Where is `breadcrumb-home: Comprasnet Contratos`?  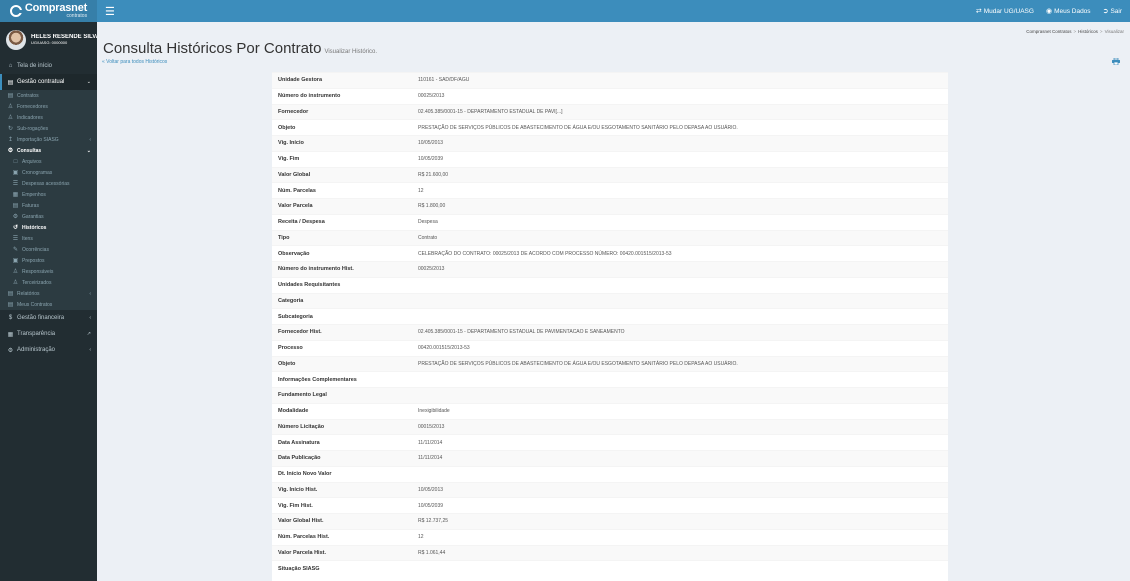
breadcrumb-home: Comprasnet Contratos is located at coordinates (1048, 31).